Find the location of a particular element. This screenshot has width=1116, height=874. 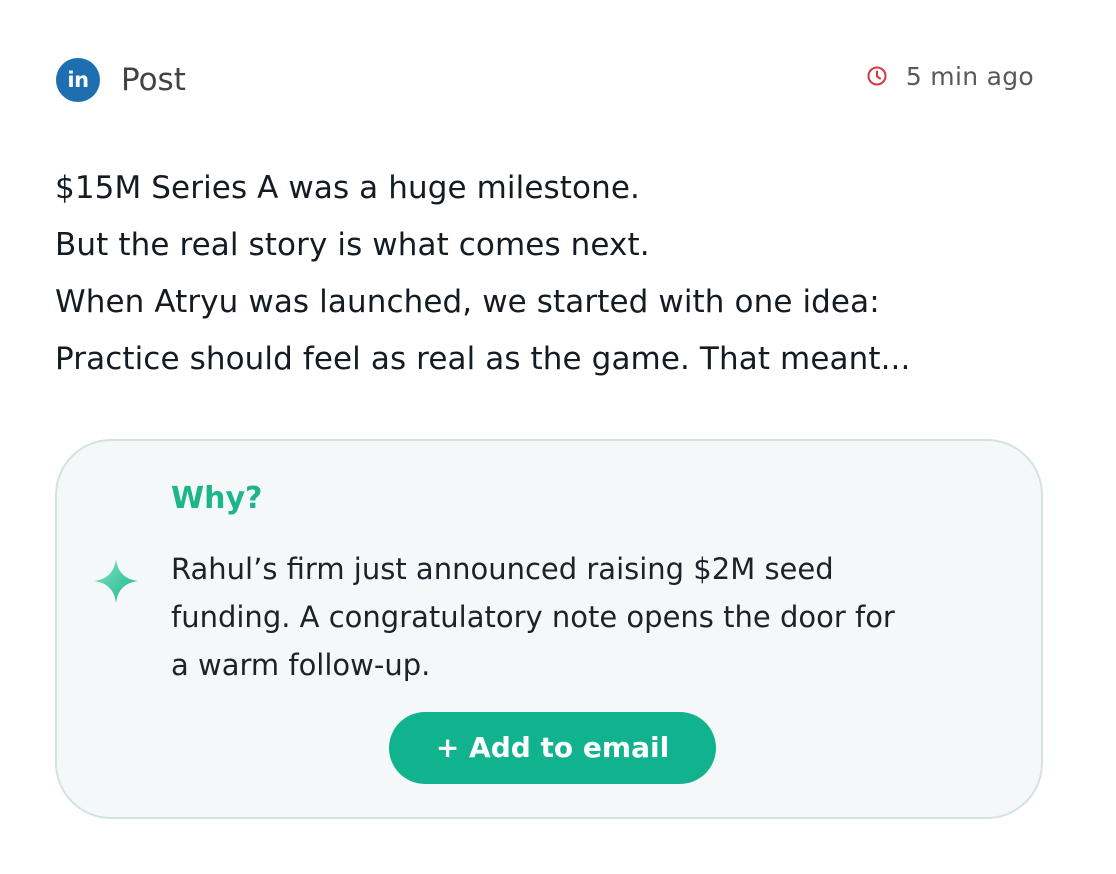

add-to-email-button: + Add to email is located at coordinates (552, 748).